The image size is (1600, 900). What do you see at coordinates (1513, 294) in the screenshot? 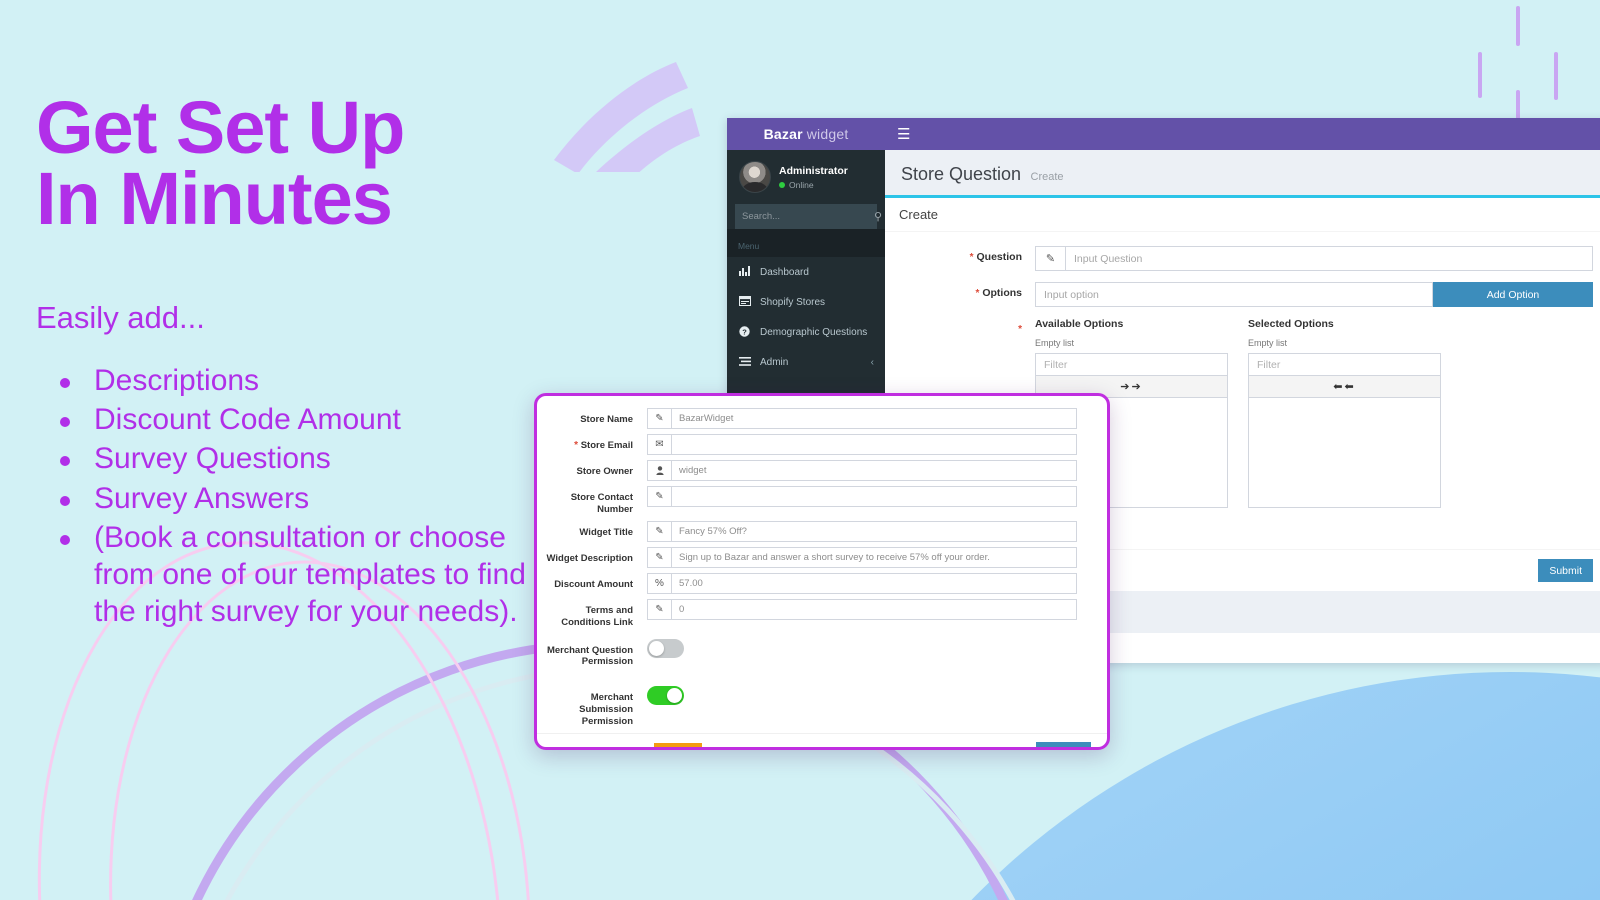
I see `add-option-button: Add Option` at bounding box center [1513, 294].